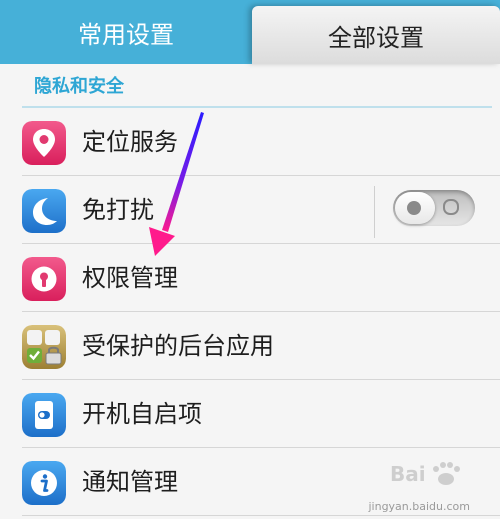 The image size is (500, 519). What do you see at coordinates (250, 142) in the screenshot?
I see `list-item-location-service: 定位服务` at bounding box center [250, 142].